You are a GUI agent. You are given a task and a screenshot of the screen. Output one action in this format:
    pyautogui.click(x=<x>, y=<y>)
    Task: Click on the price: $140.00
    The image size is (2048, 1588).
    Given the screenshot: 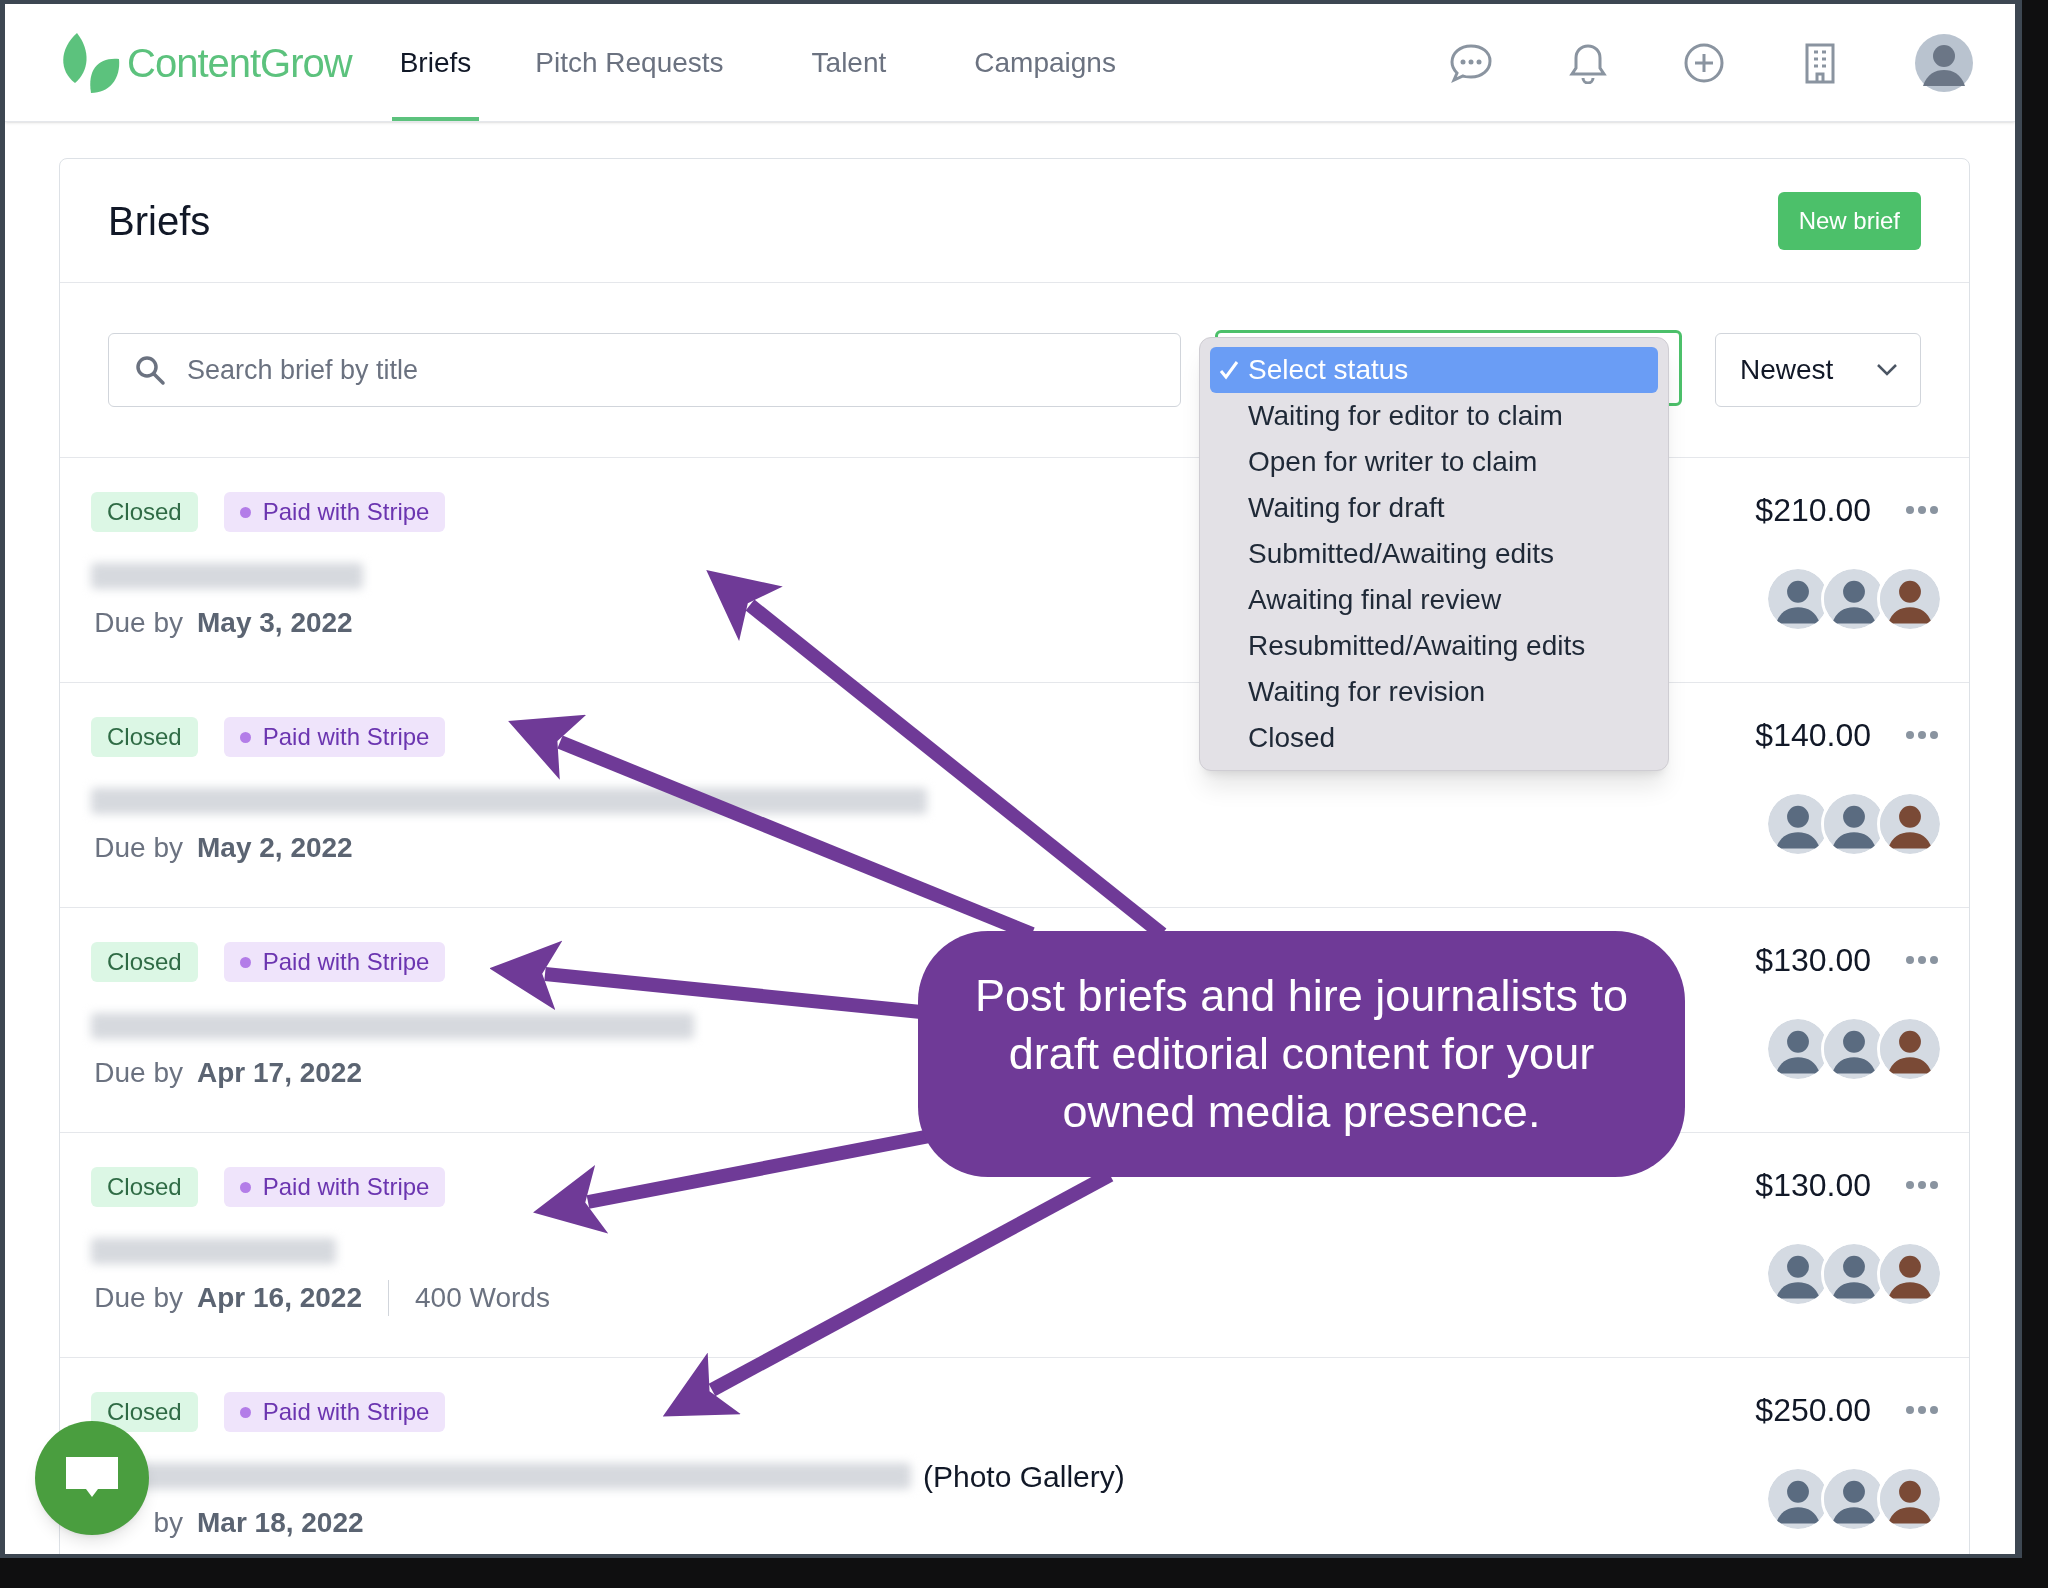 What is the action you would take?
    pyautogui.click(x=1813, y=735)
    